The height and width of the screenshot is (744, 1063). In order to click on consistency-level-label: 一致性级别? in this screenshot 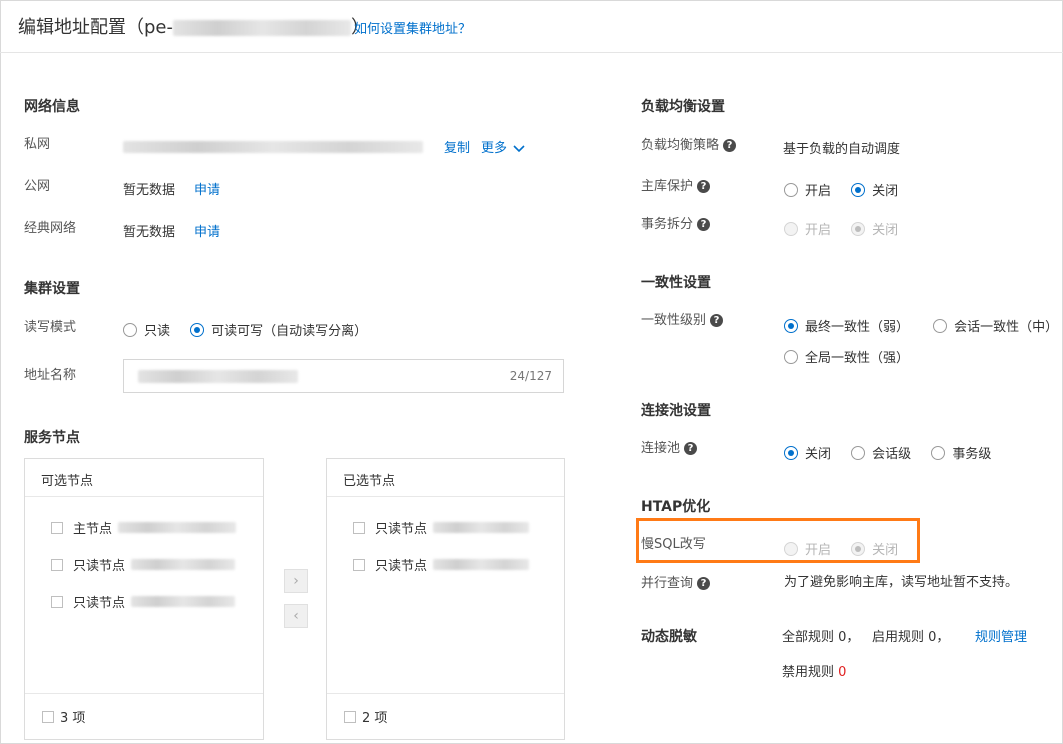, I will do `click(682, 318)`.